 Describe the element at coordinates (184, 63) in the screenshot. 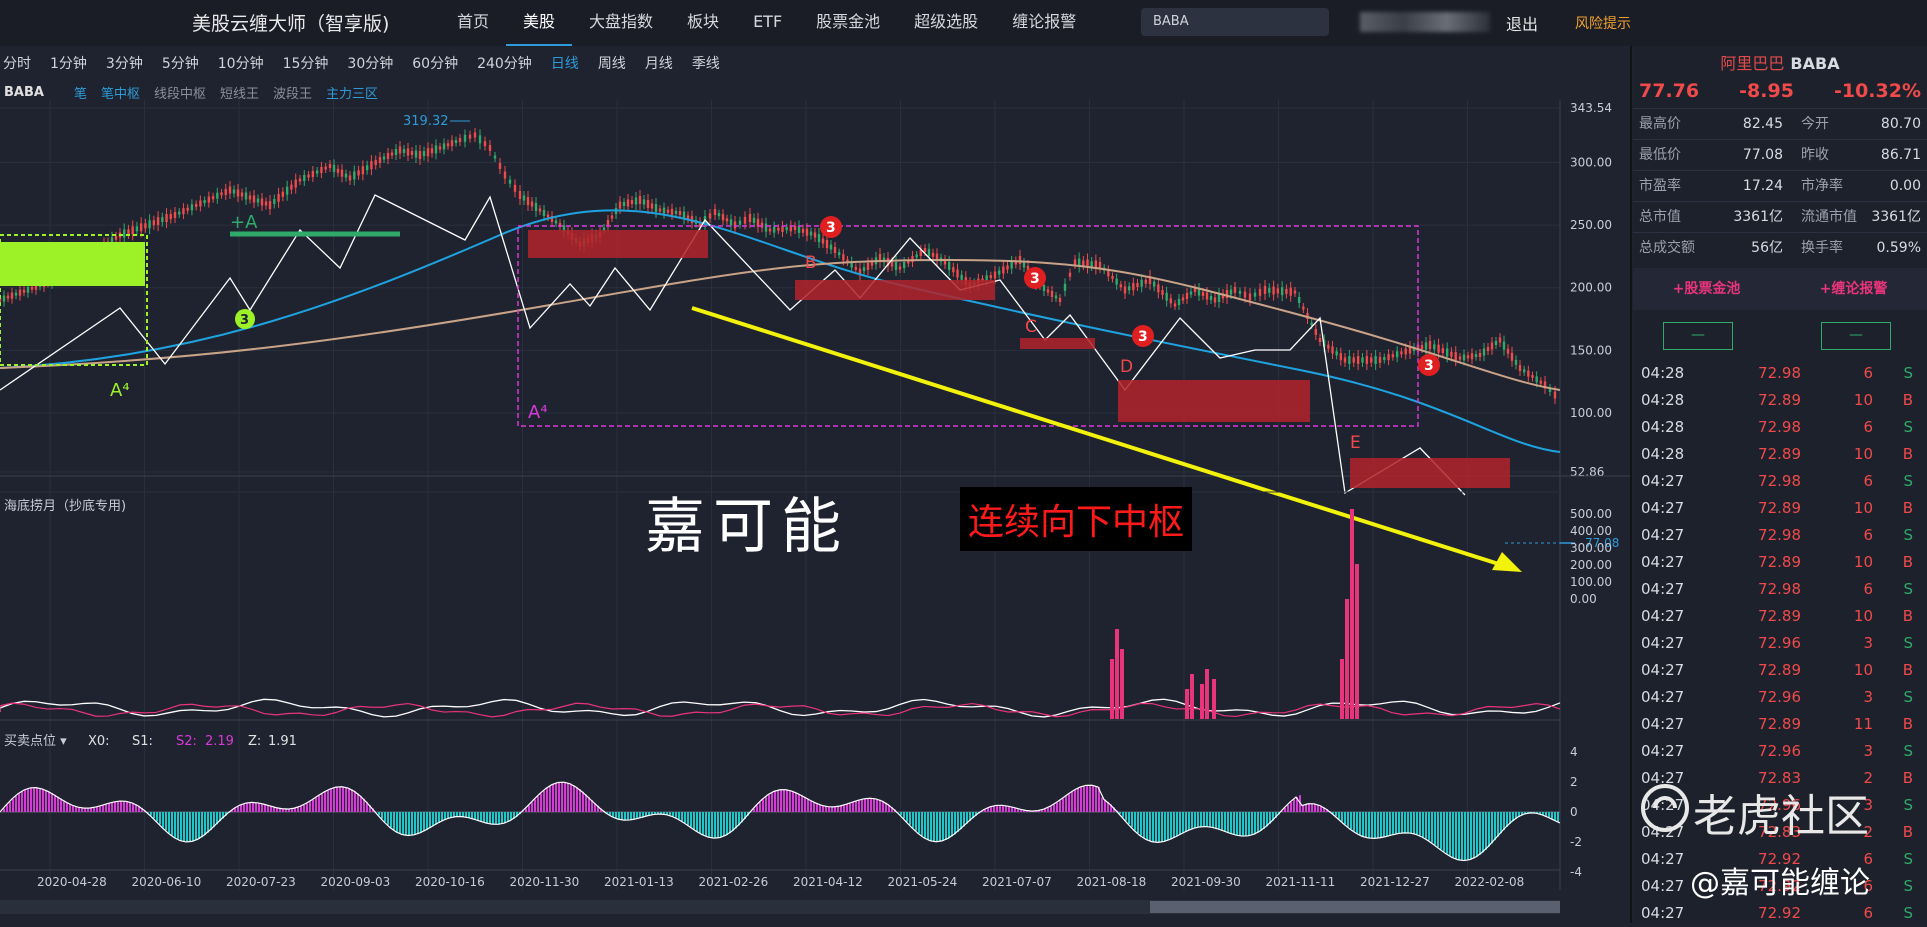

I see `timeframe-3: 5分钟` at that location.